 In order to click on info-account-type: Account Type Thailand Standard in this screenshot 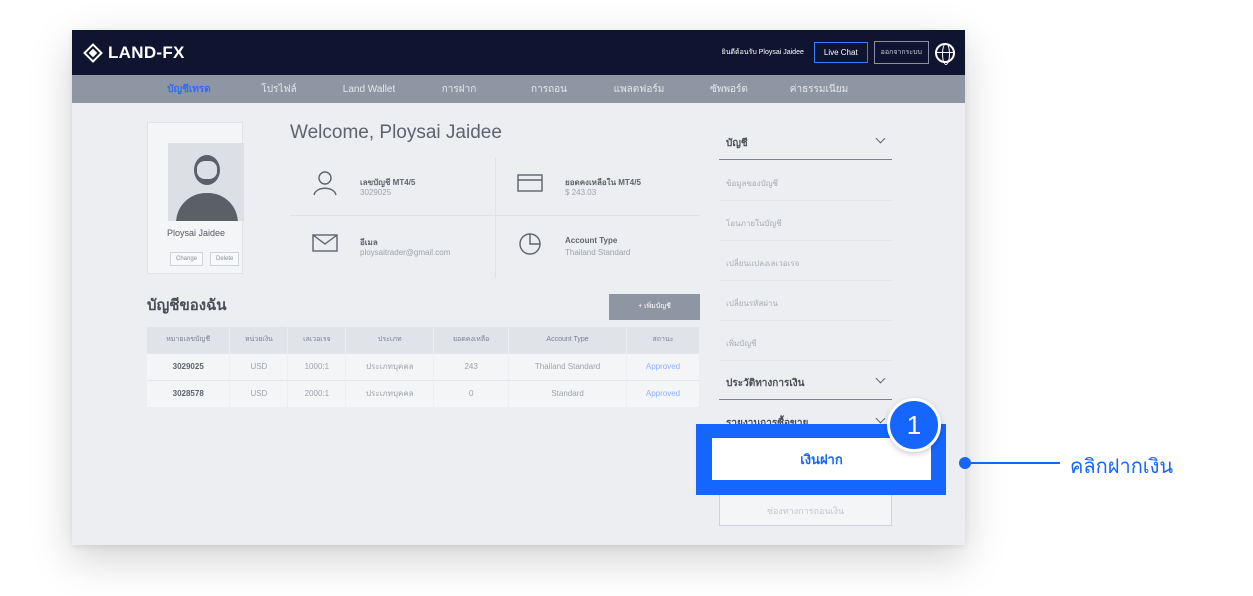, I will do `click(595, 245)`.